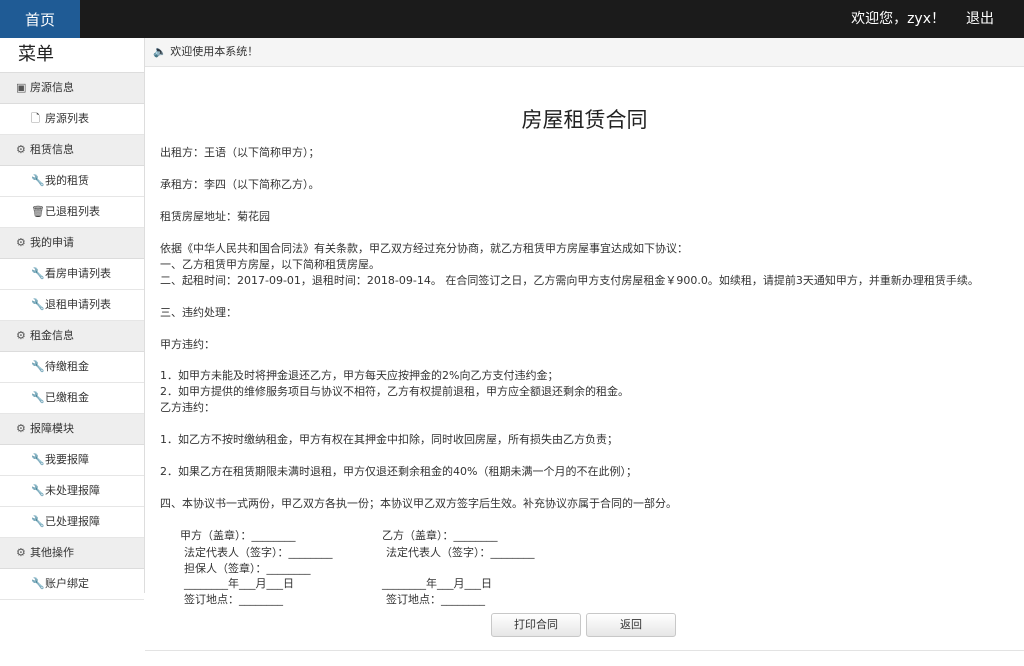 The width and height of the screenshot is (1024, 666). I want to click on sidebar-item-termination-applications: 🔧退租申请列表, so click(72, 305).